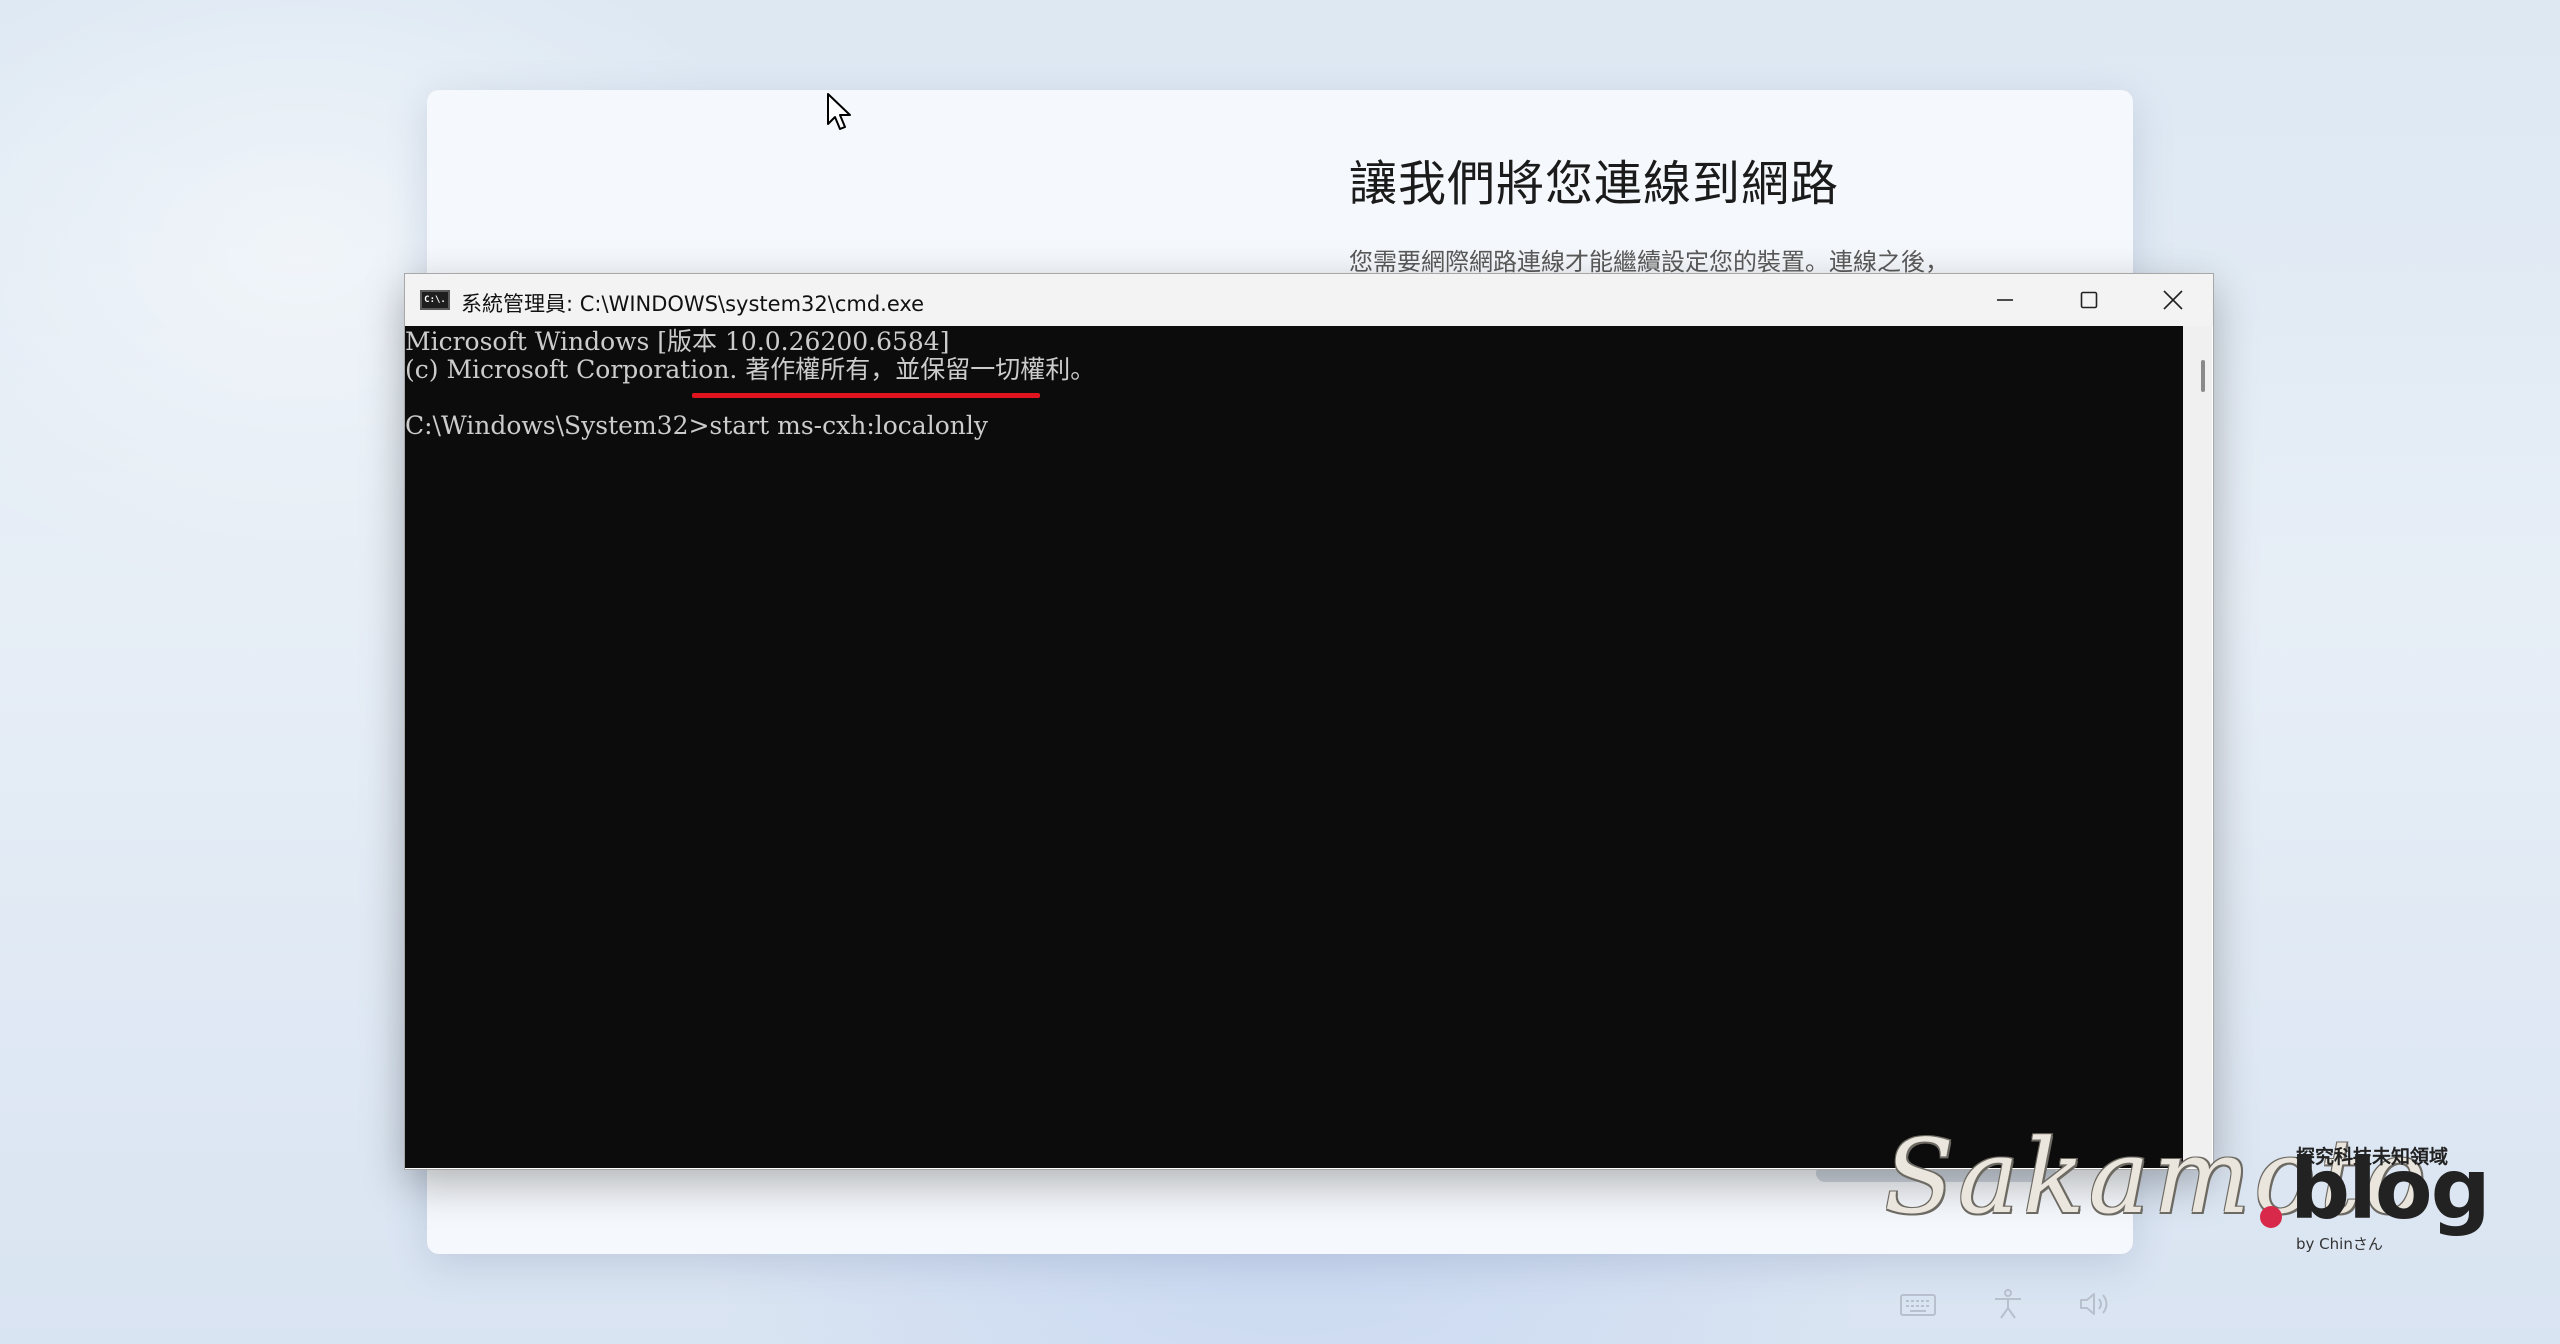 This screenshot has width=2560, height=1344. I want to click on maximize-button, so click(2089, 300).